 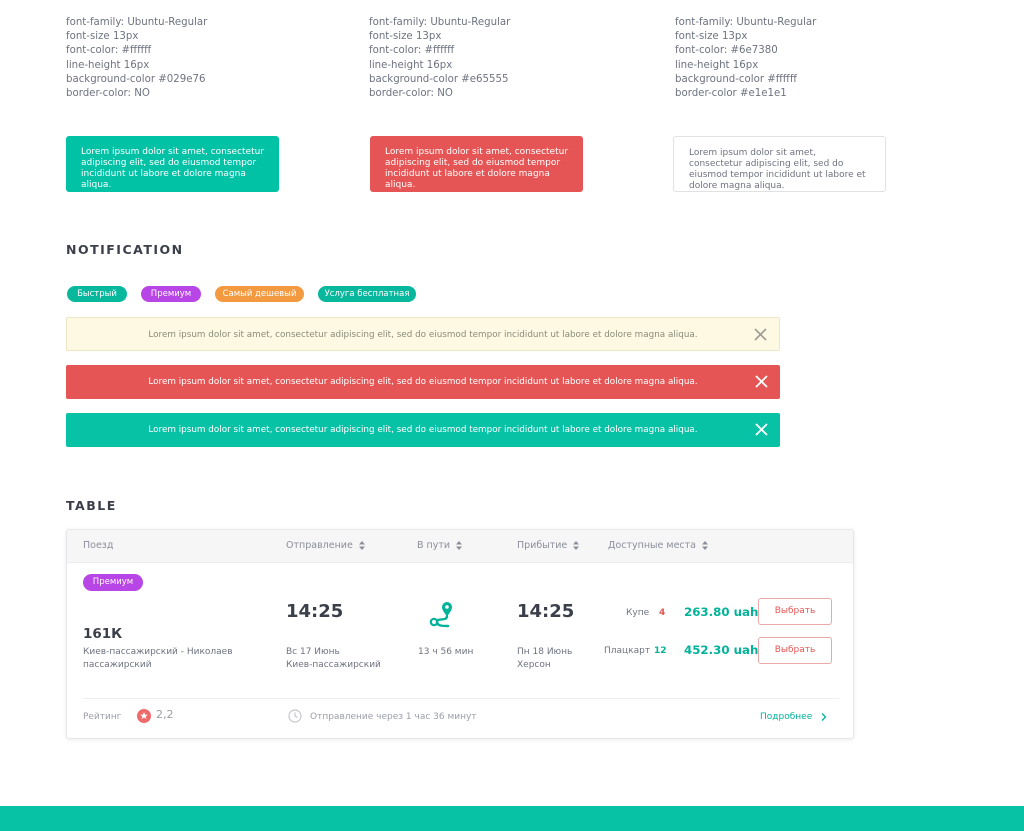 What do you see at coordinates (731, 94) in the screenshot?
I see `spec-line: border-color #e1e1e1` at bounding box center [731, 94].